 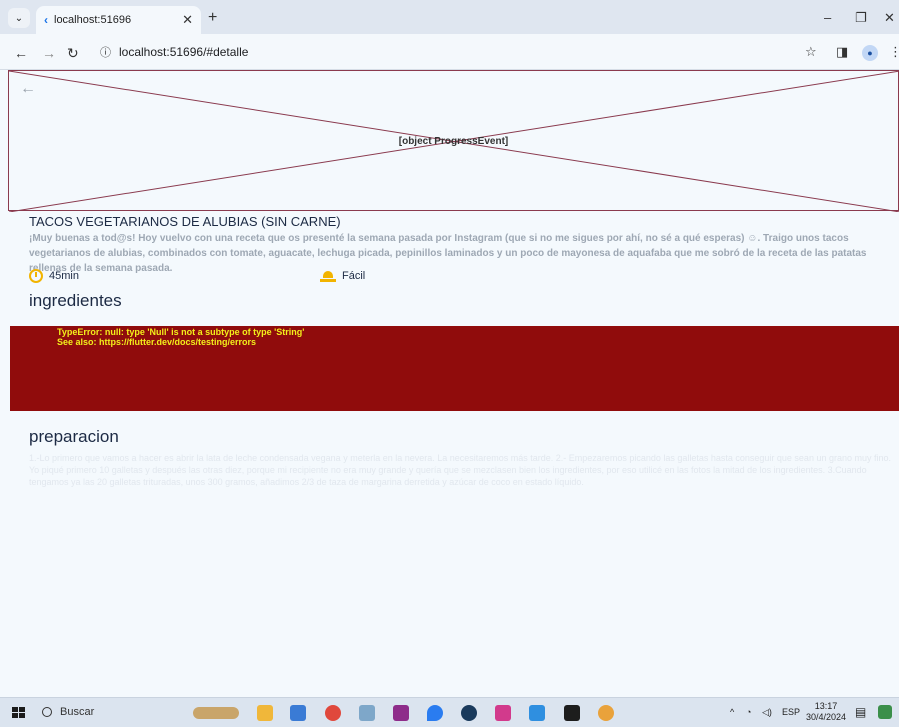 What do you see at coordinates (47, 712) in the screenshot?
I see `search-icon` at bounding box center [47, 712].